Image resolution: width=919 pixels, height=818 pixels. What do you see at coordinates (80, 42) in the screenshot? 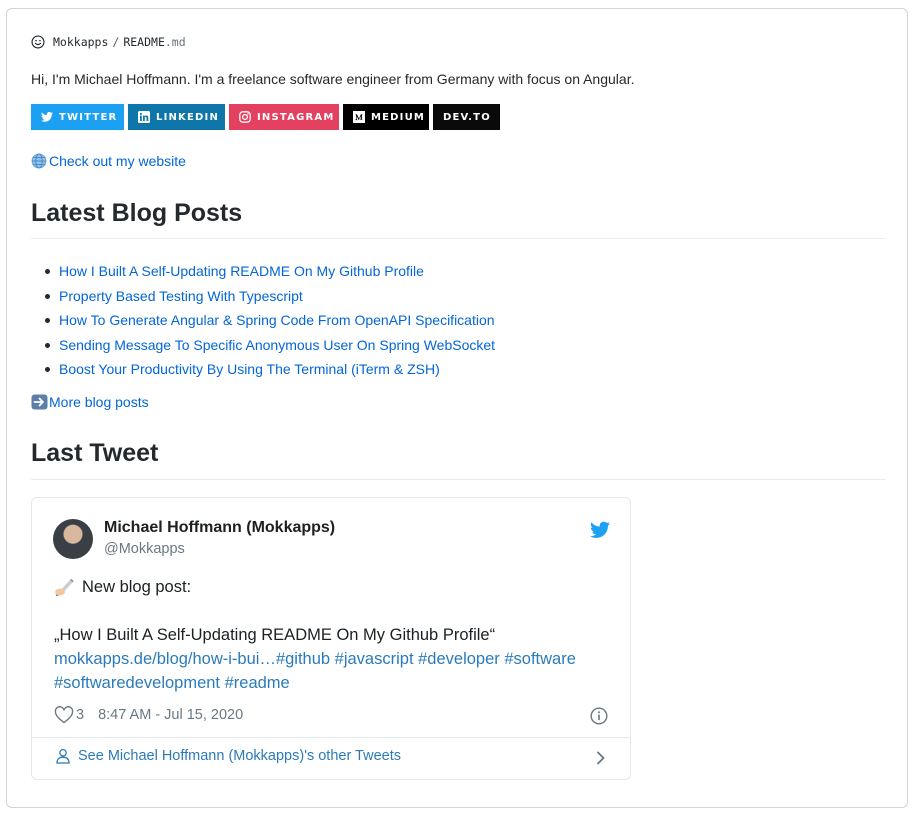
I see `repo-owner: Mokkapps` at bounding box center [80, 42].